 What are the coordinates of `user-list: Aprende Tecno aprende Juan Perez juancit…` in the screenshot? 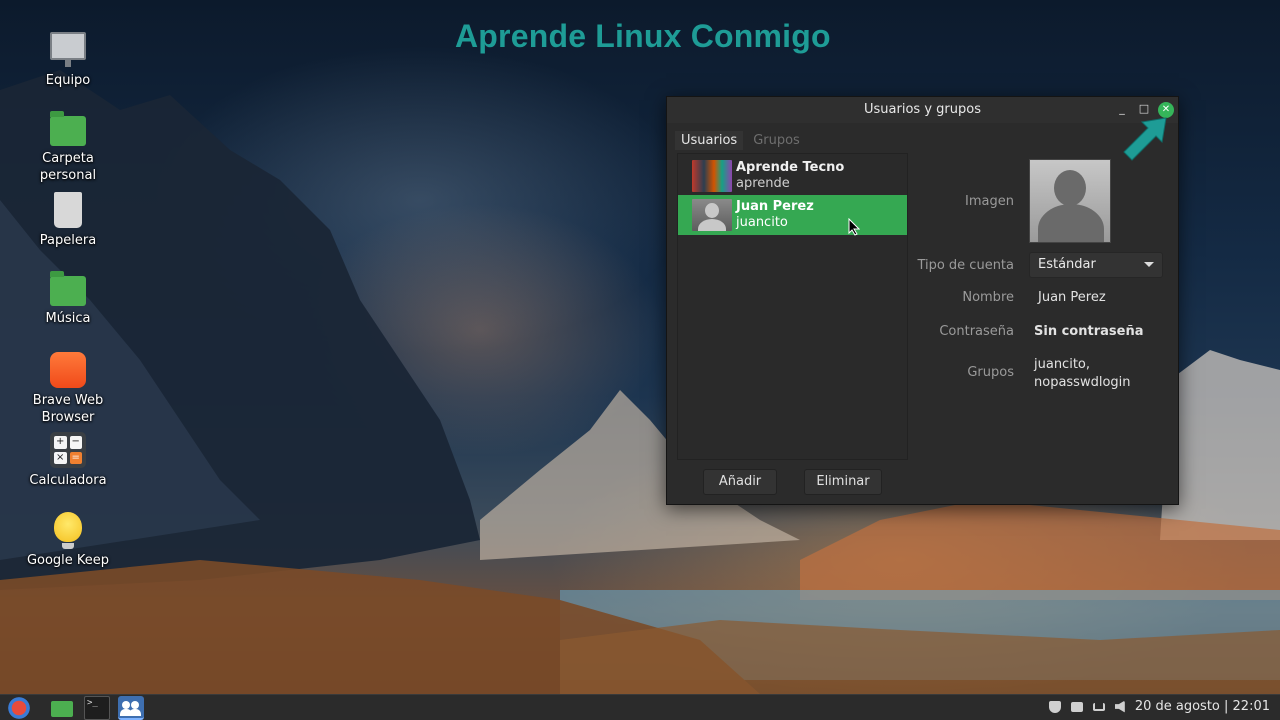 It's located at (792, 306).